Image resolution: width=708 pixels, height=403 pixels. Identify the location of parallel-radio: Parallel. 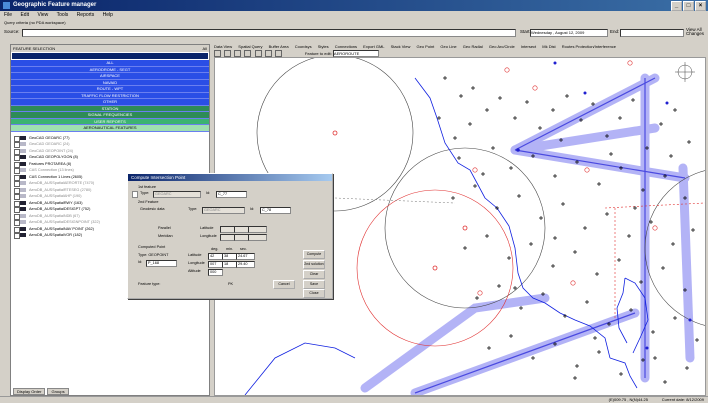
(164, 228).